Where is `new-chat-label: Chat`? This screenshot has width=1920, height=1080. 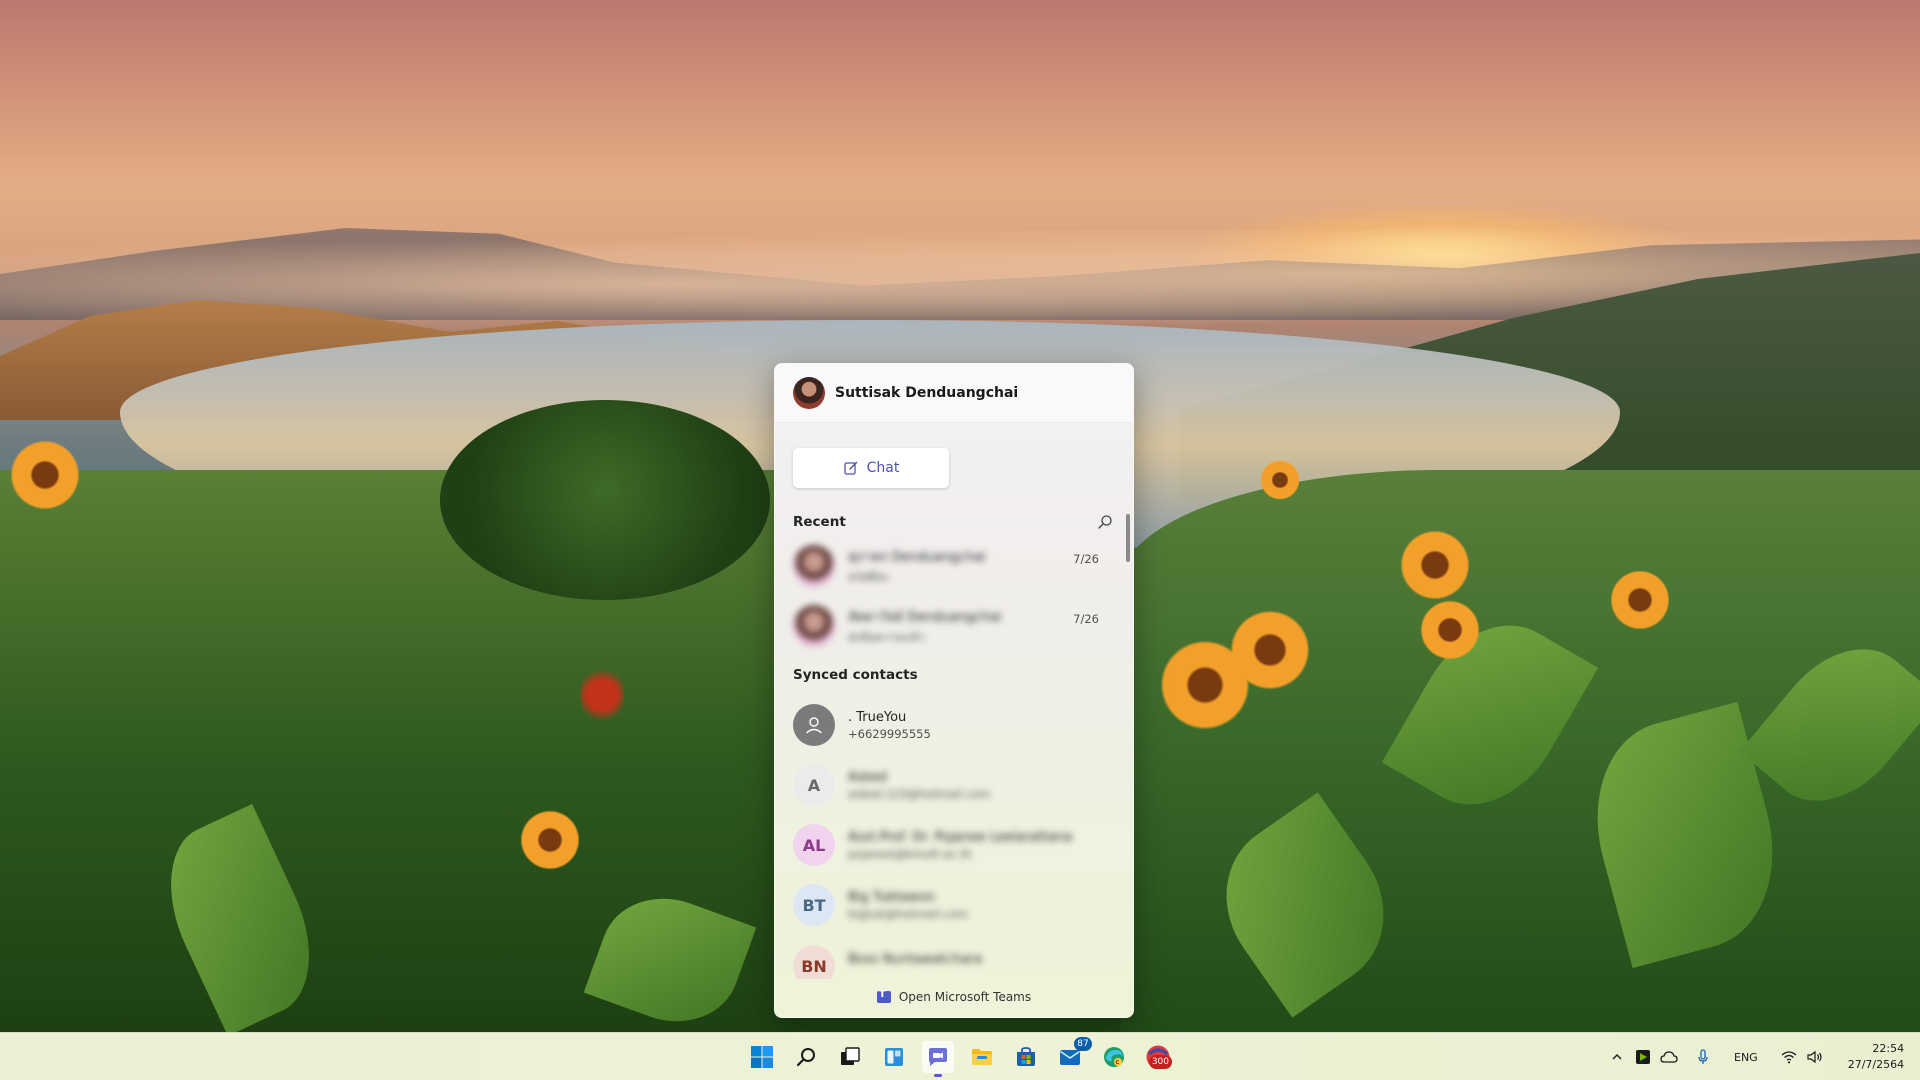 new-chat-label: Chat is located at coordinates (883, 468).